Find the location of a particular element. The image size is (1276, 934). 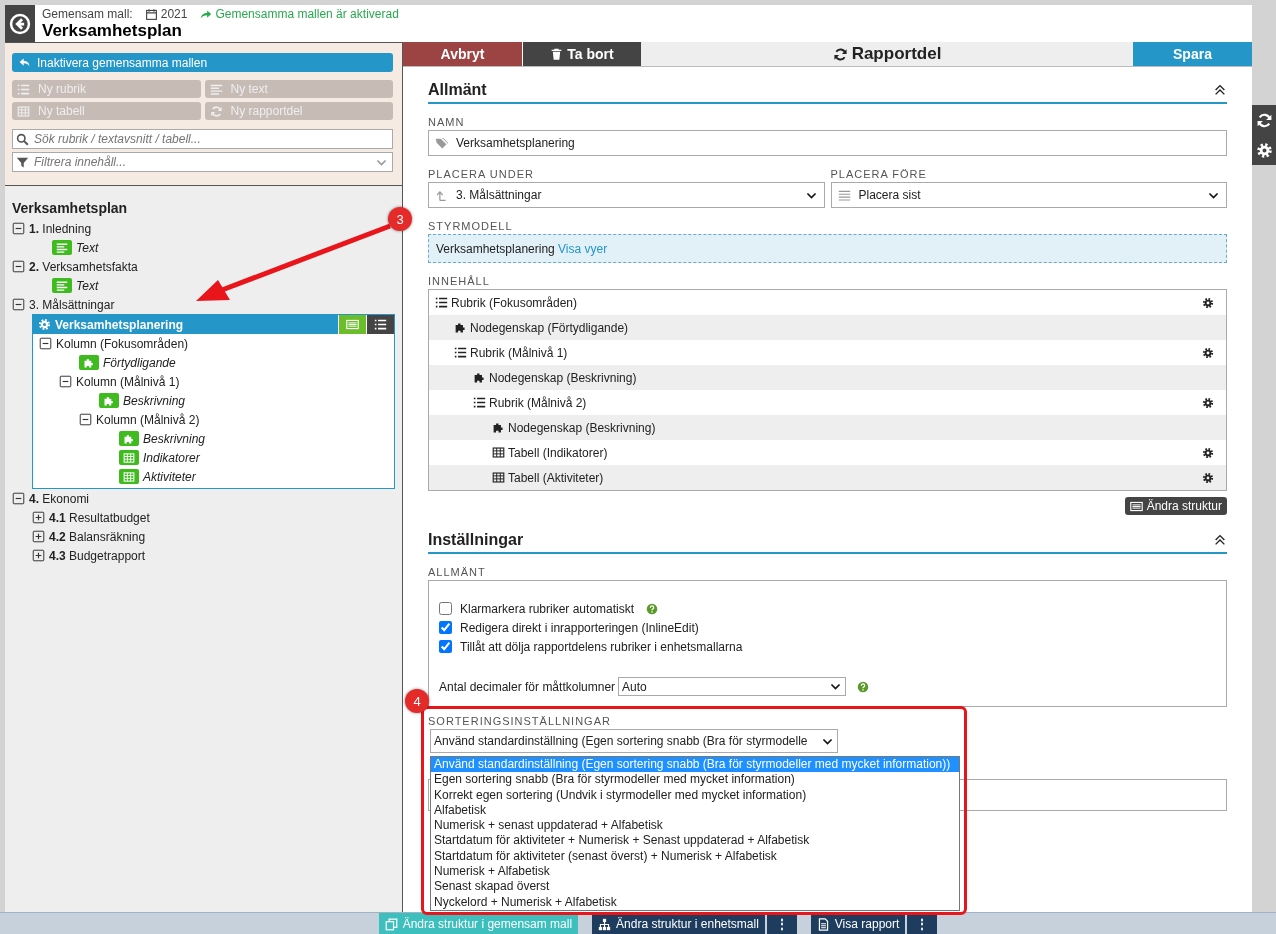

dropdown-option: Startdatum för aktiviteter + Numerisk + Senast uppdaterad + Alfabetisk is located at coordinates (695, 841).